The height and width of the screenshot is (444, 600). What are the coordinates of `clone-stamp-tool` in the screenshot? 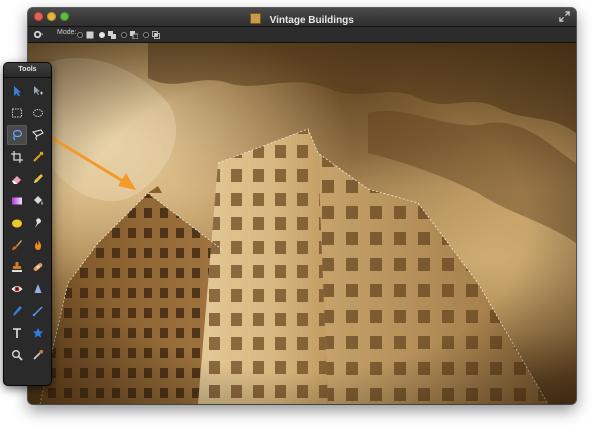 It's located at (17, 267).